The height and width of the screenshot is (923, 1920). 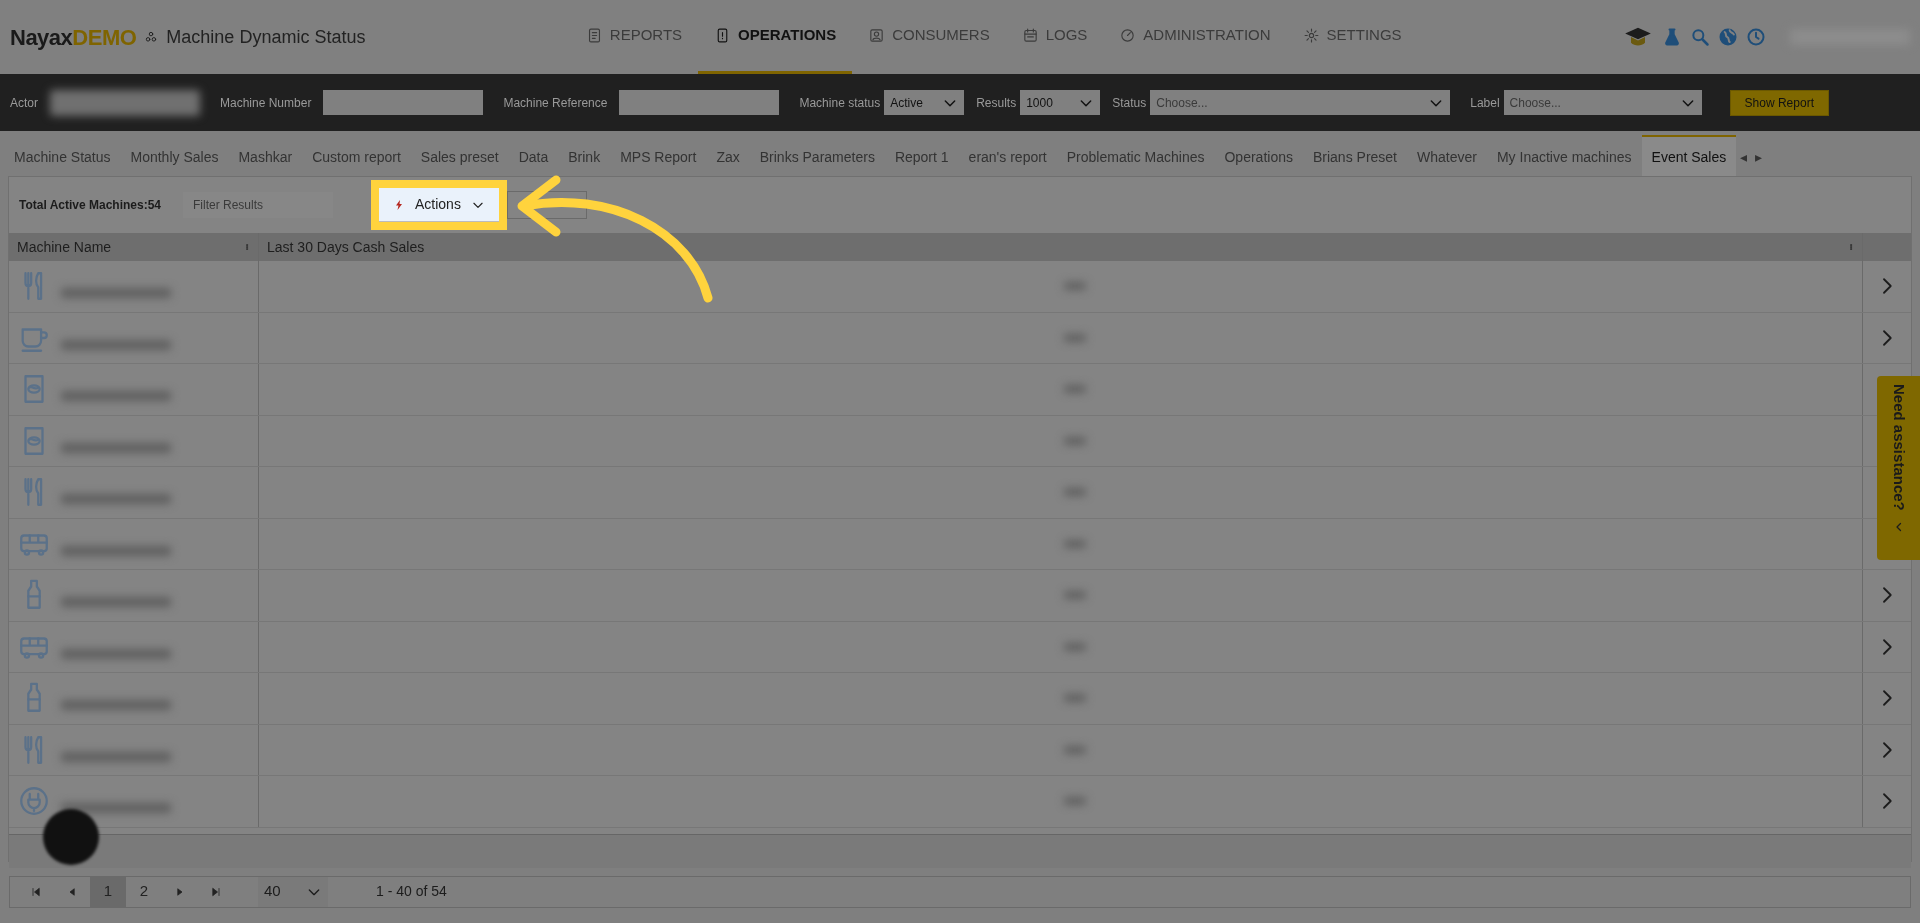 What do you see at coordinates (840, 103) in the screenshot?
I see `field-label: Machine status` at bounding box center [840, 103].